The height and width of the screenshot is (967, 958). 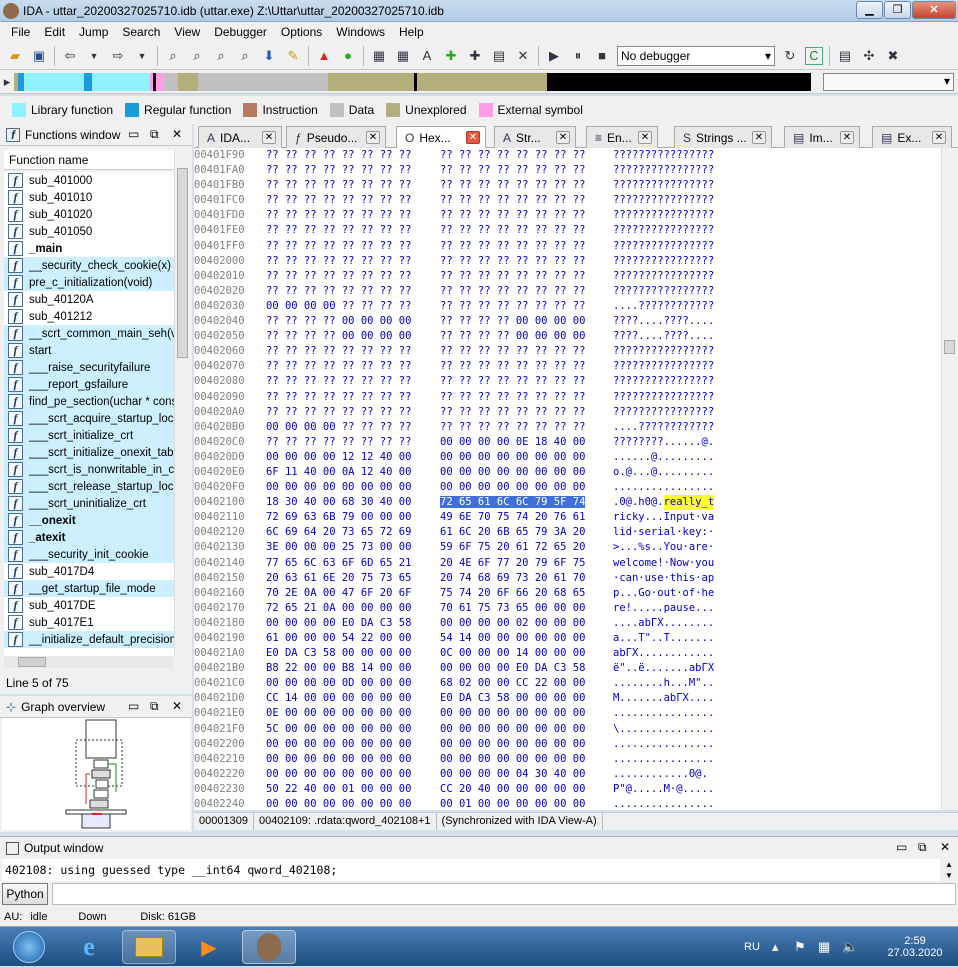 What do you see at coordinates (15, 56) in the screenshot?
I see `open-file-icon: ▰` at bounding box center [15, 56].